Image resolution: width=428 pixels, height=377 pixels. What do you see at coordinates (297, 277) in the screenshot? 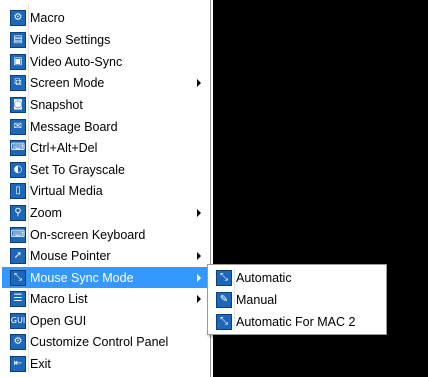
I see `submenu-item-automatic: ⤡ Automatic` at bounding box center [297, 277].